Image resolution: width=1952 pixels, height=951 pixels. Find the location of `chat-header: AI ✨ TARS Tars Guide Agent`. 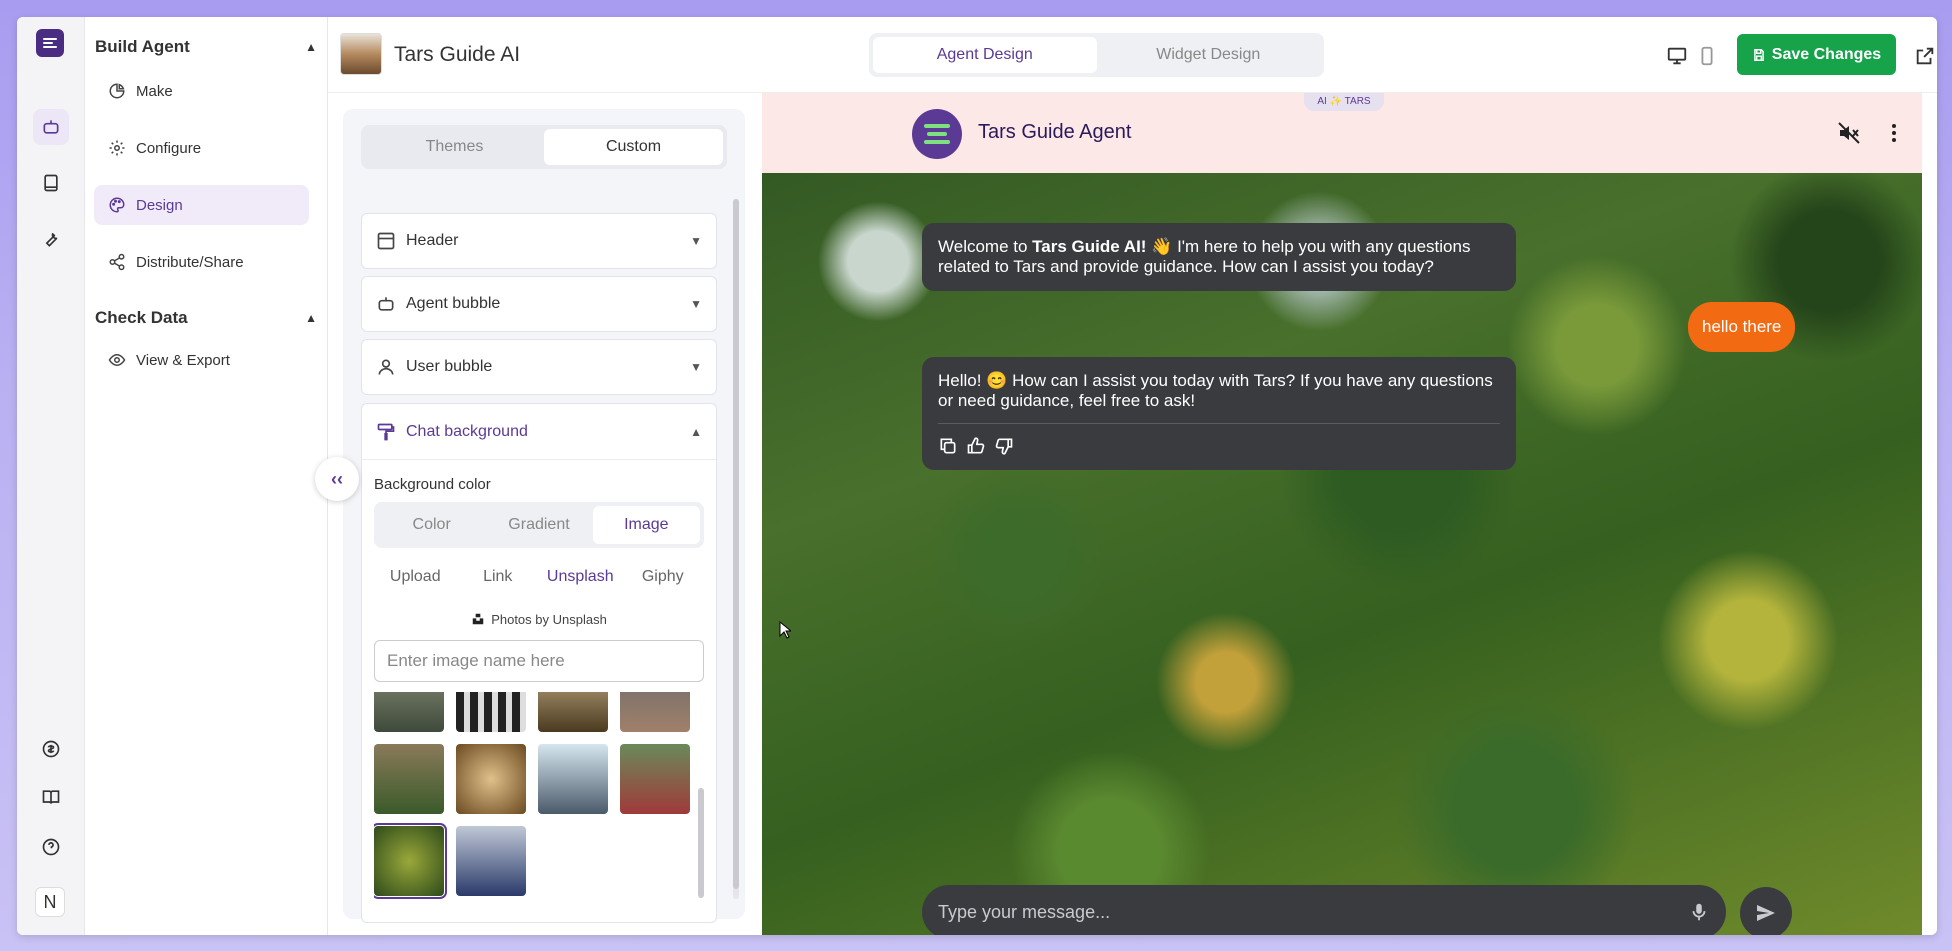

chat-header: AI ✨ TARS Tars Guide Agent is located at coordinates (1342, 133).